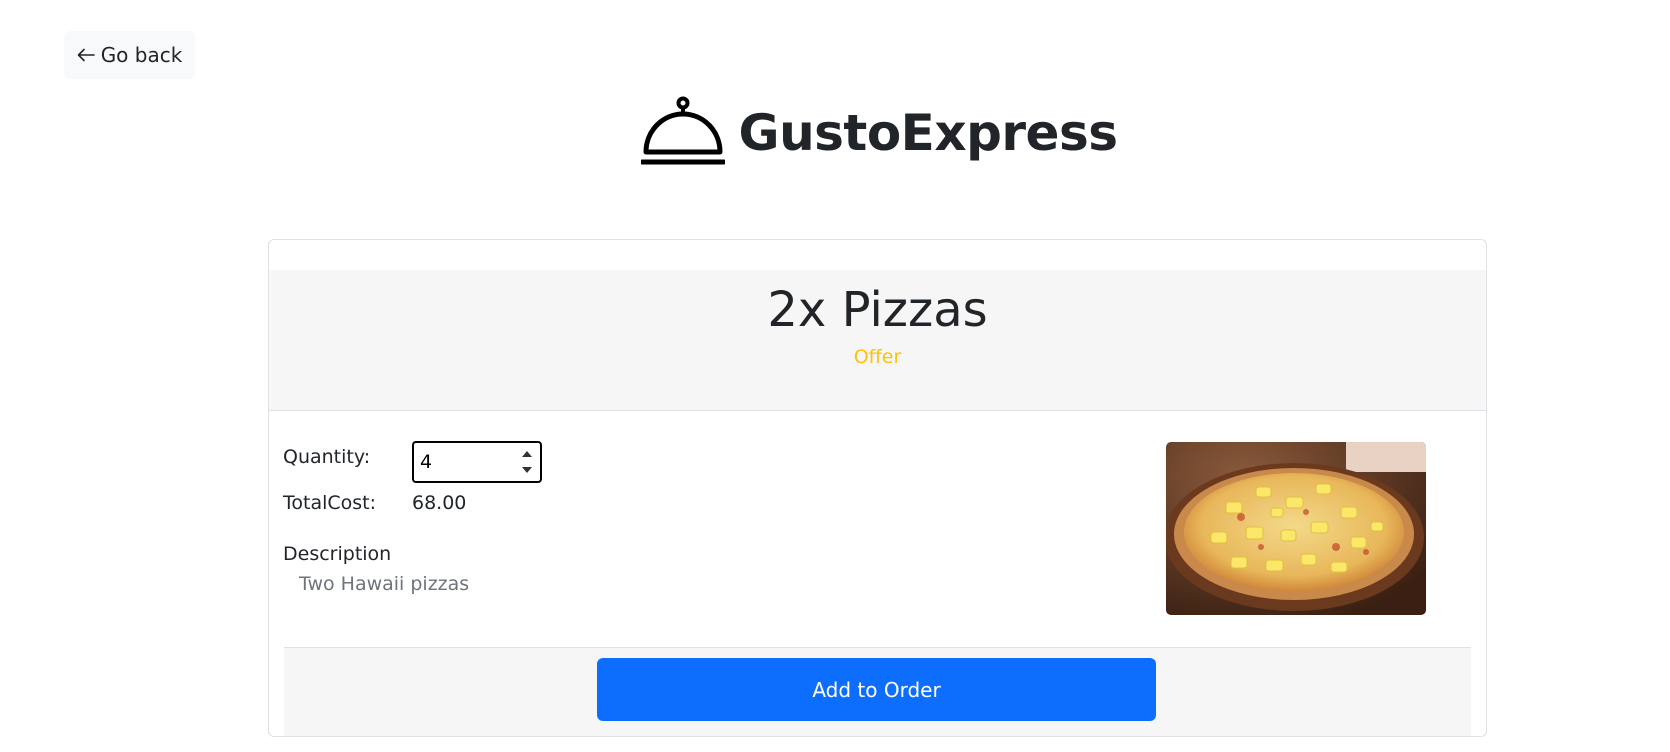 The width and height of the screenshot is (1670, 752). What do you see at coordinates (86, 55) in the screenshot?
I see `arrow-left-icon` at bounding box center [86, 55].